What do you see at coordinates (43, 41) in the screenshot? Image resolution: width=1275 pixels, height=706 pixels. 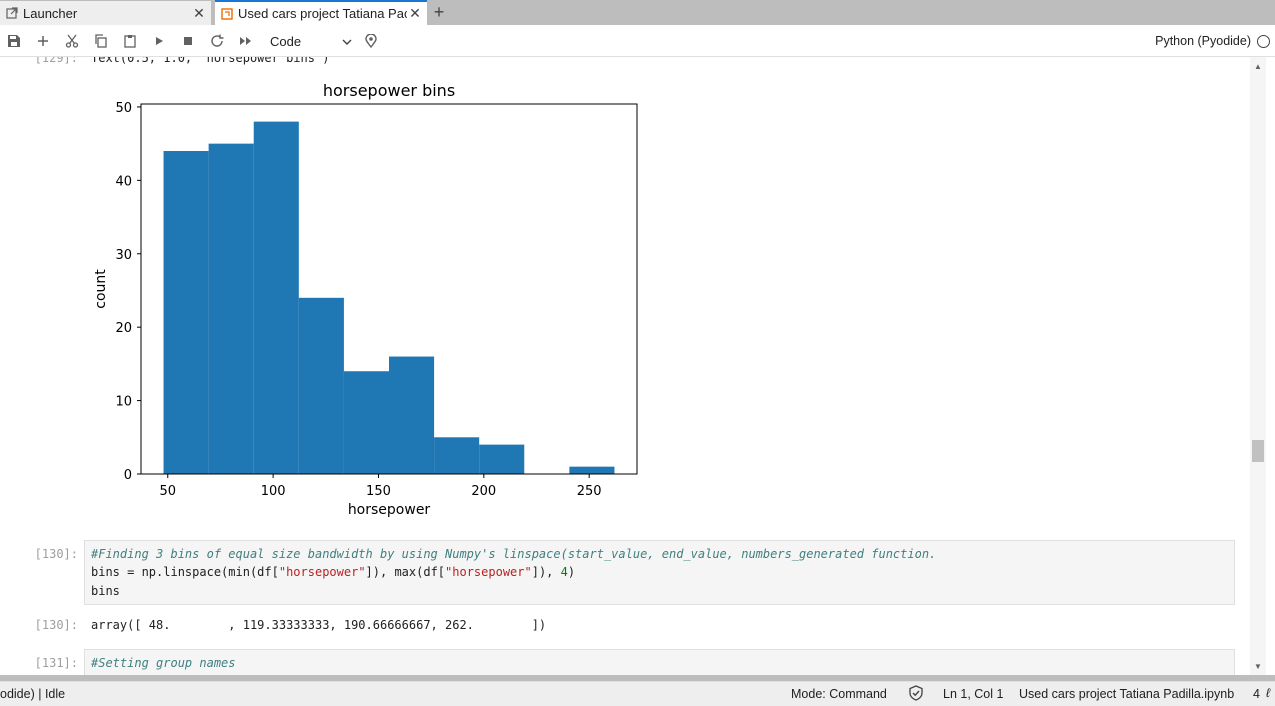 I see `add-cell-icon` at bounding box center [43, 41].